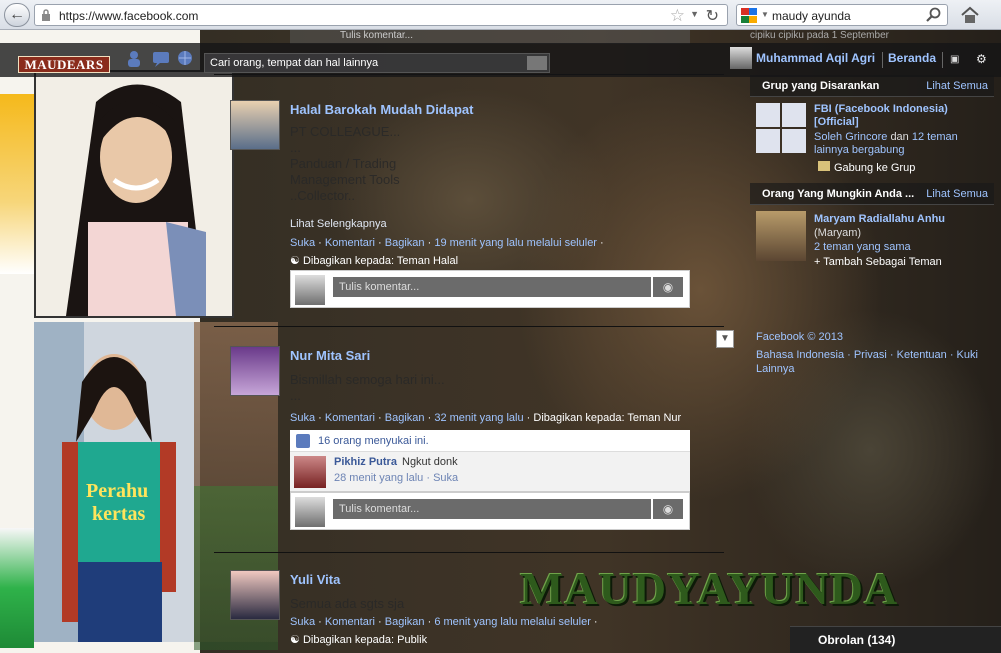 The image size is (1001, 653). What do you see at coordinates (957, 86) in the screenshot?
I see `groups-see-all-link: Lihat Semua` at bounding box center [957, 86].